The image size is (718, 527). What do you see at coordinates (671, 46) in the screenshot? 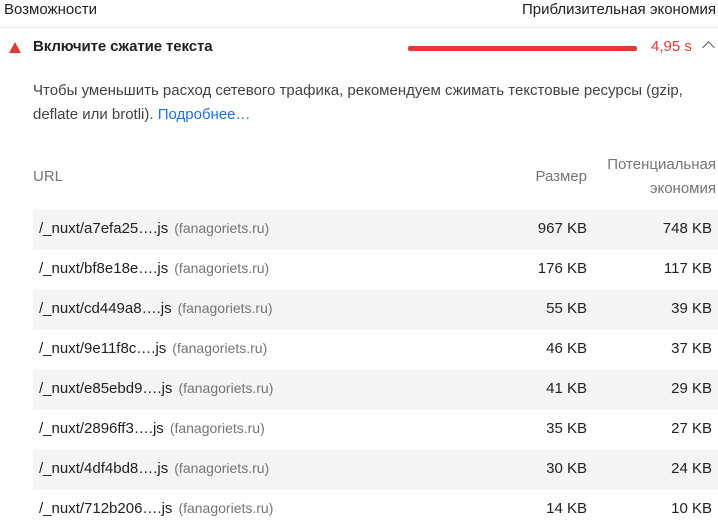
I see `savings-value: 4,95 s` at bounding box center [671, 46].